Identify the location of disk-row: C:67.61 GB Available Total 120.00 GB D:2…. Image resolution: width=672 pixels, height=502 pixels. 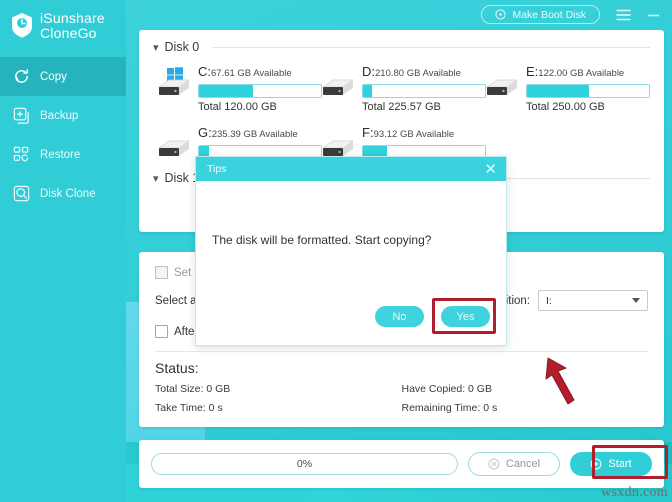
(401, 83).